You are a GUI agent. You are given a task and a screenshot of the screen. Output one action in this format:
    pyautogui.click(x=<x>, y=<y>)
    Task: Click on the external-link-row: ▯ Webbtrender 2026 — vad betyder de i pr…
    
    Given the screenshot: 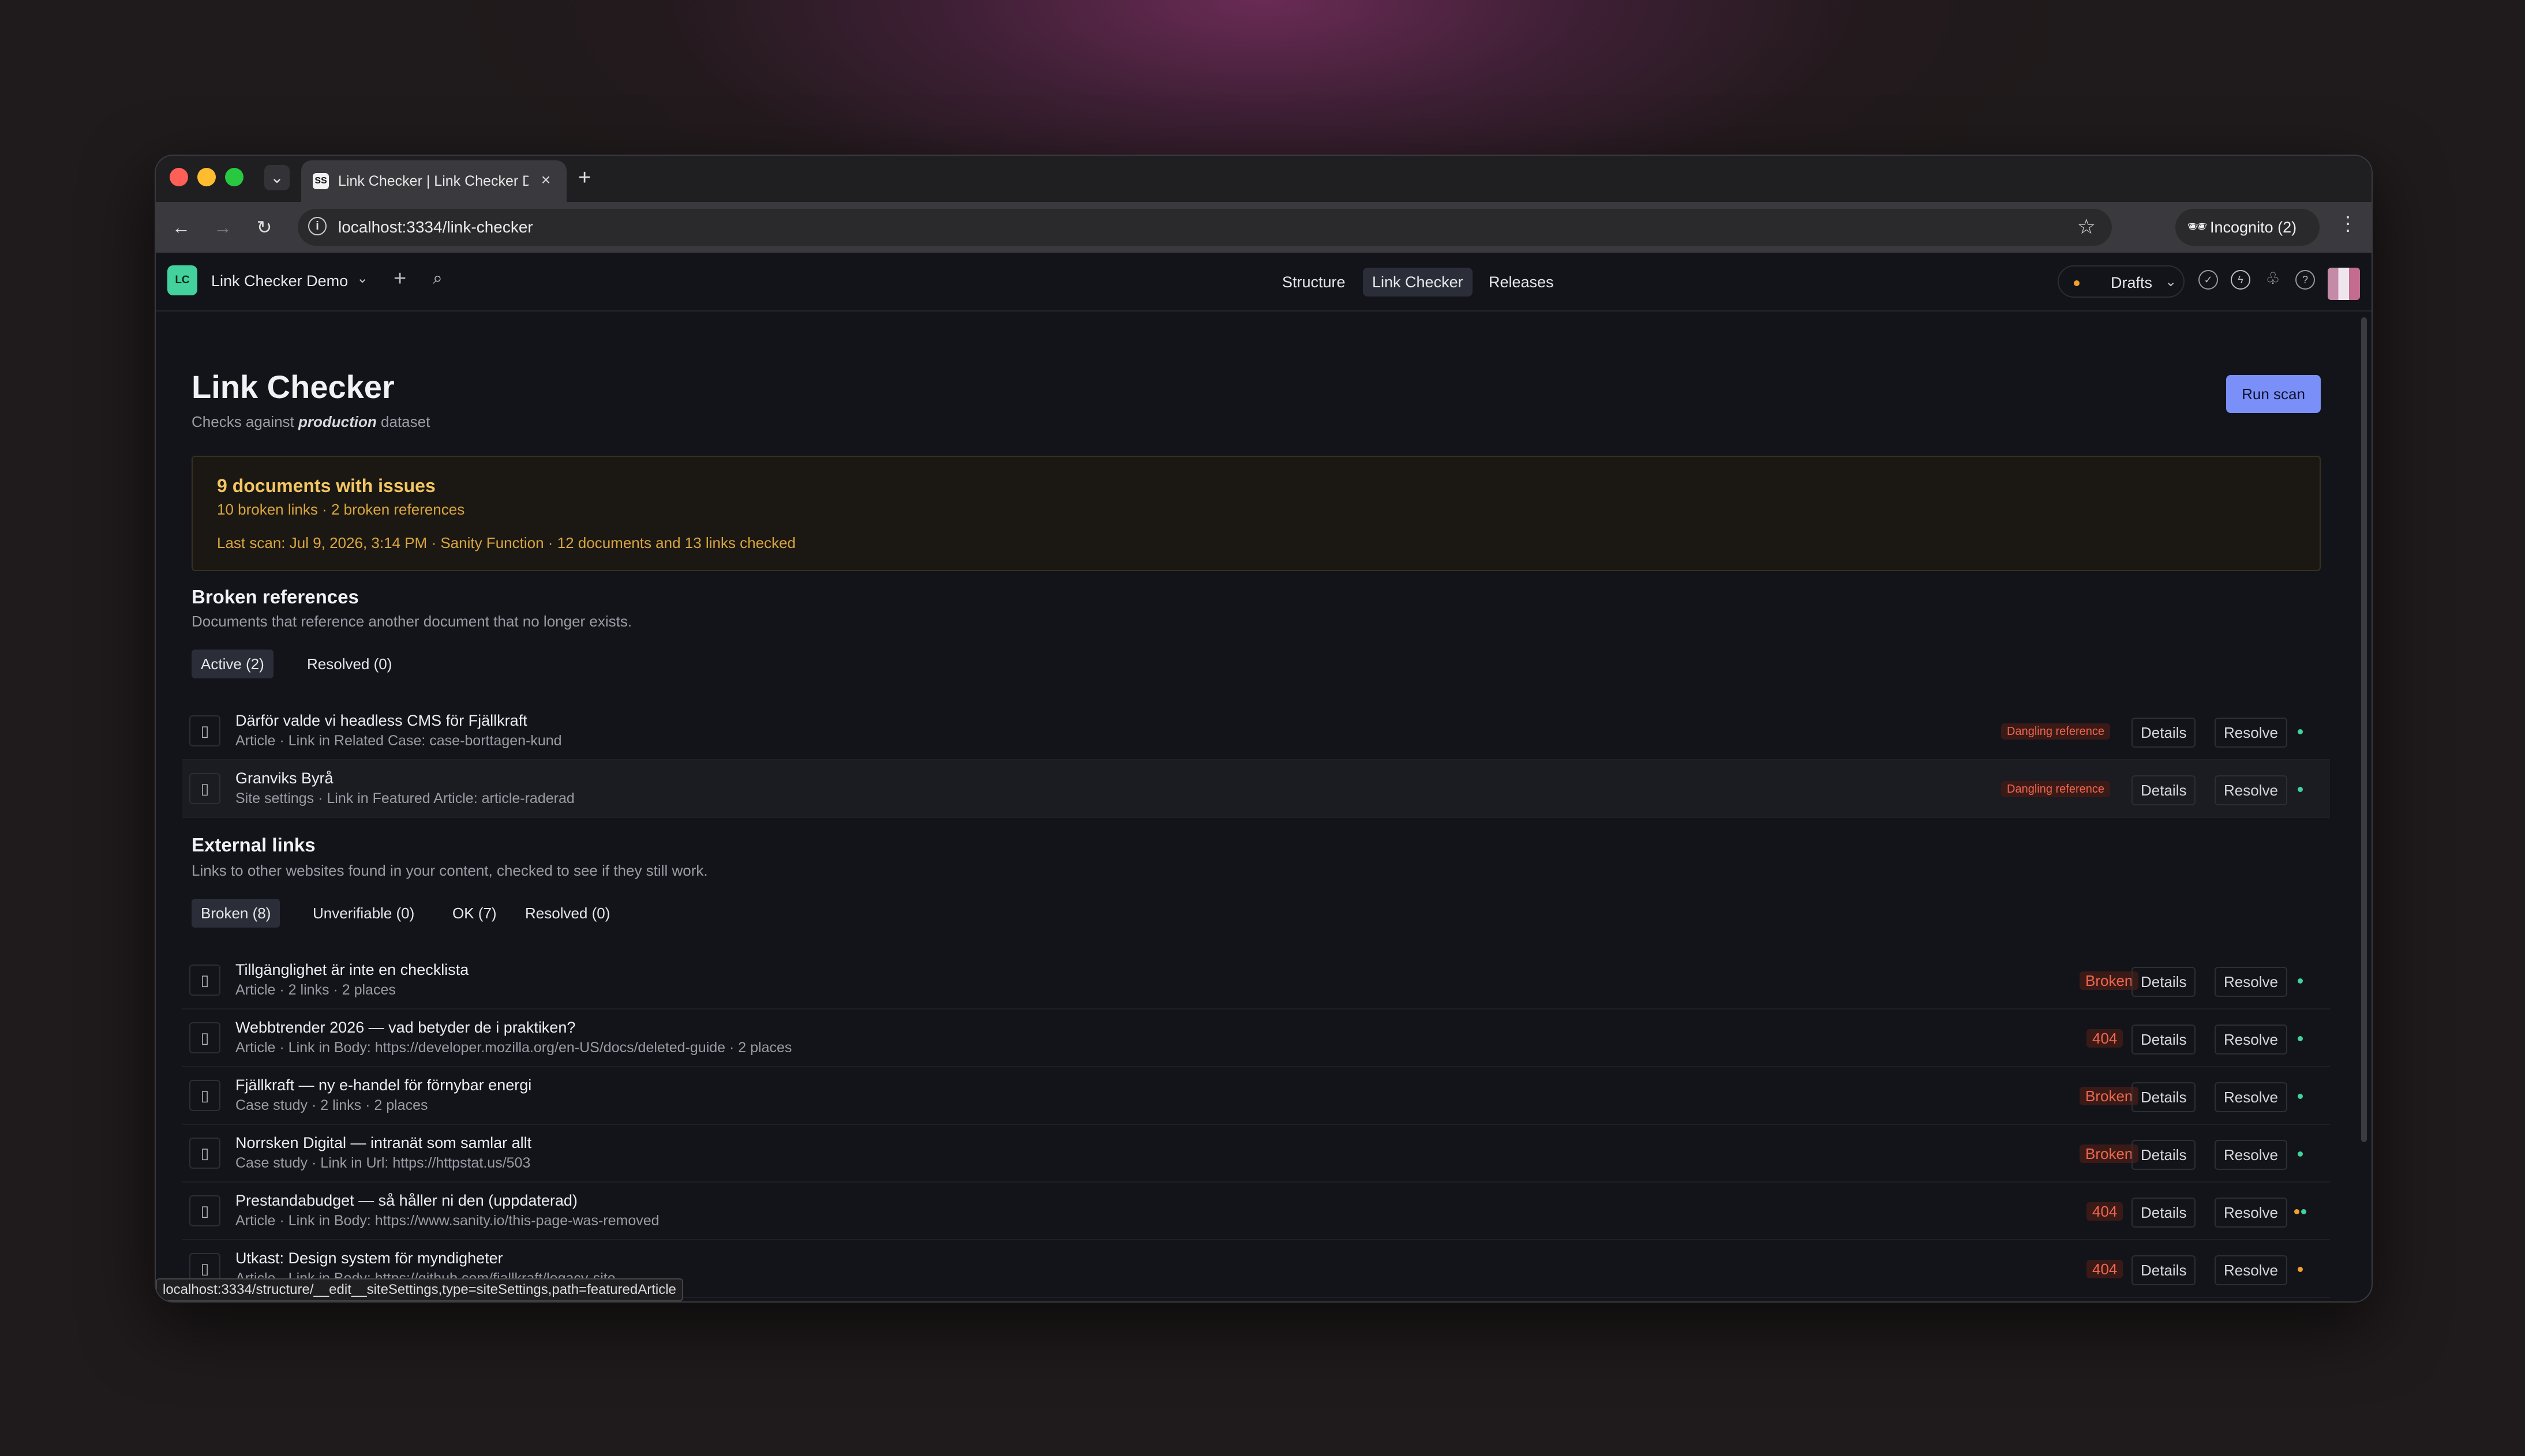 What is the action you would take?
    pyautogui.click(x=1256, y=1039)
    